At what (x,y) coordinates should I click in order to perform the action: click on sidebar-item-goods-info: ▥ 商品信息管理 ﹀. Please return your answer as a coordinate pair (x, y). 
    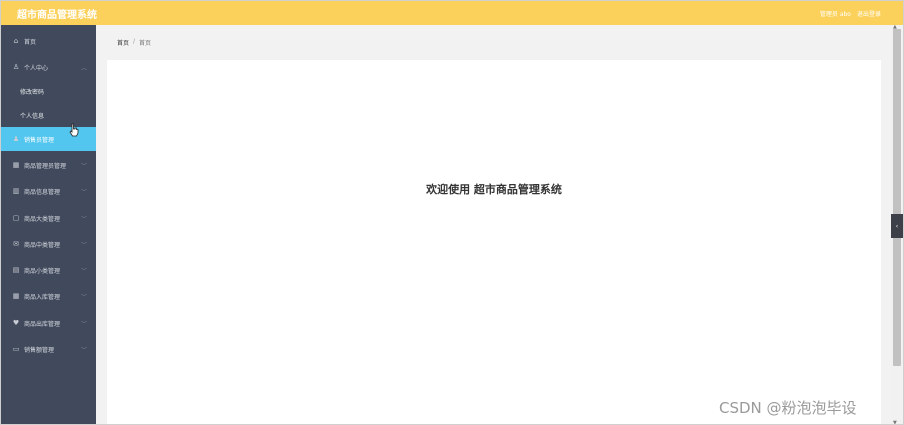
    Looking at the image, I should click on (48, 191).